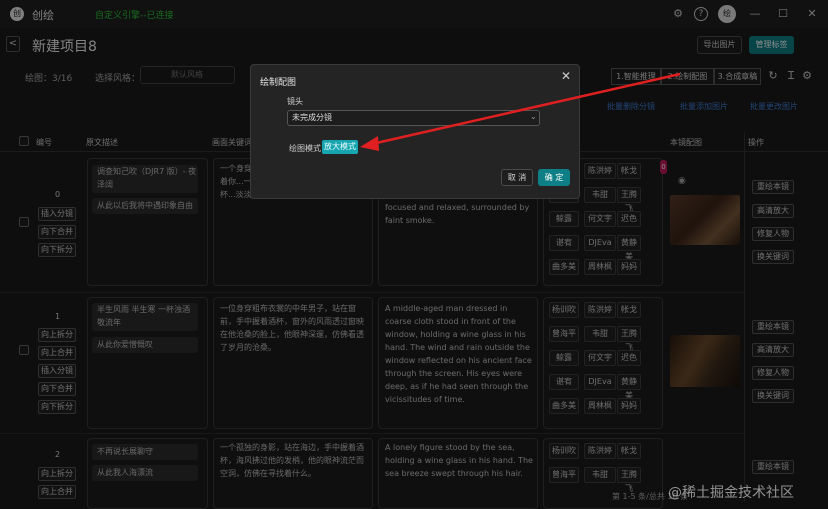 The image size is (828, 509). I want to click on arrow-head, so click(369, 143).